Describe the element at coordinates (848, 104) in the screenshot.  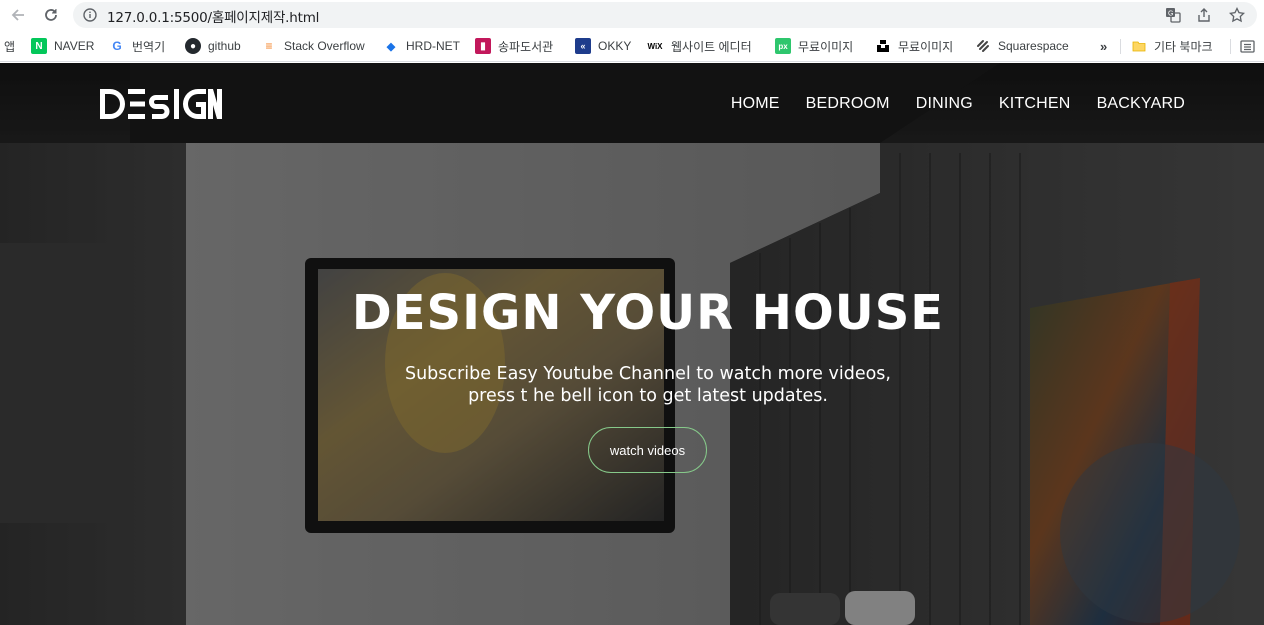
I see `nav-bedroom: BEDROOM` at that location.